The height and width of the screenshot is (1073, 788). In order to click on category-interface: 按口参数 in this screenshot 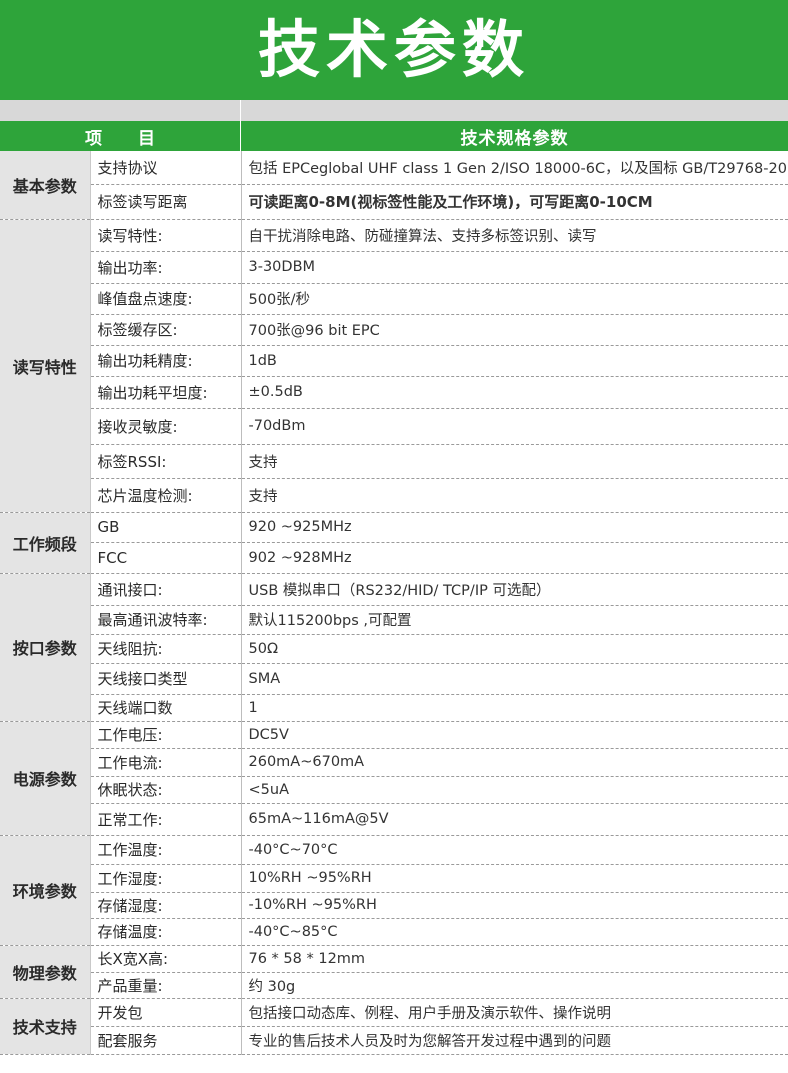, I will do `click(45, 647)`.